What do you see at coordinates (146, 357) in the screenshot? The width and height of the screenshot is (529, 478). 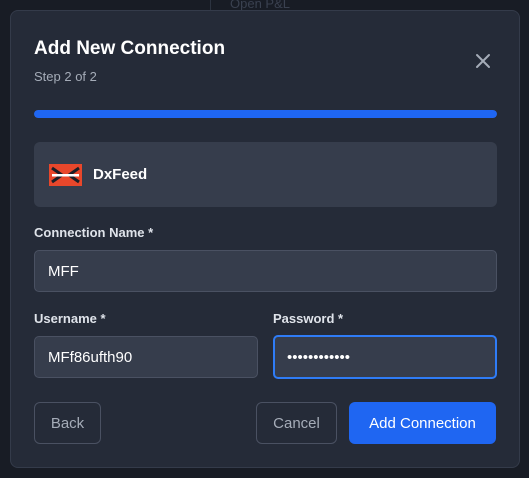 I see `username-input` at bounding box center [146, 357].